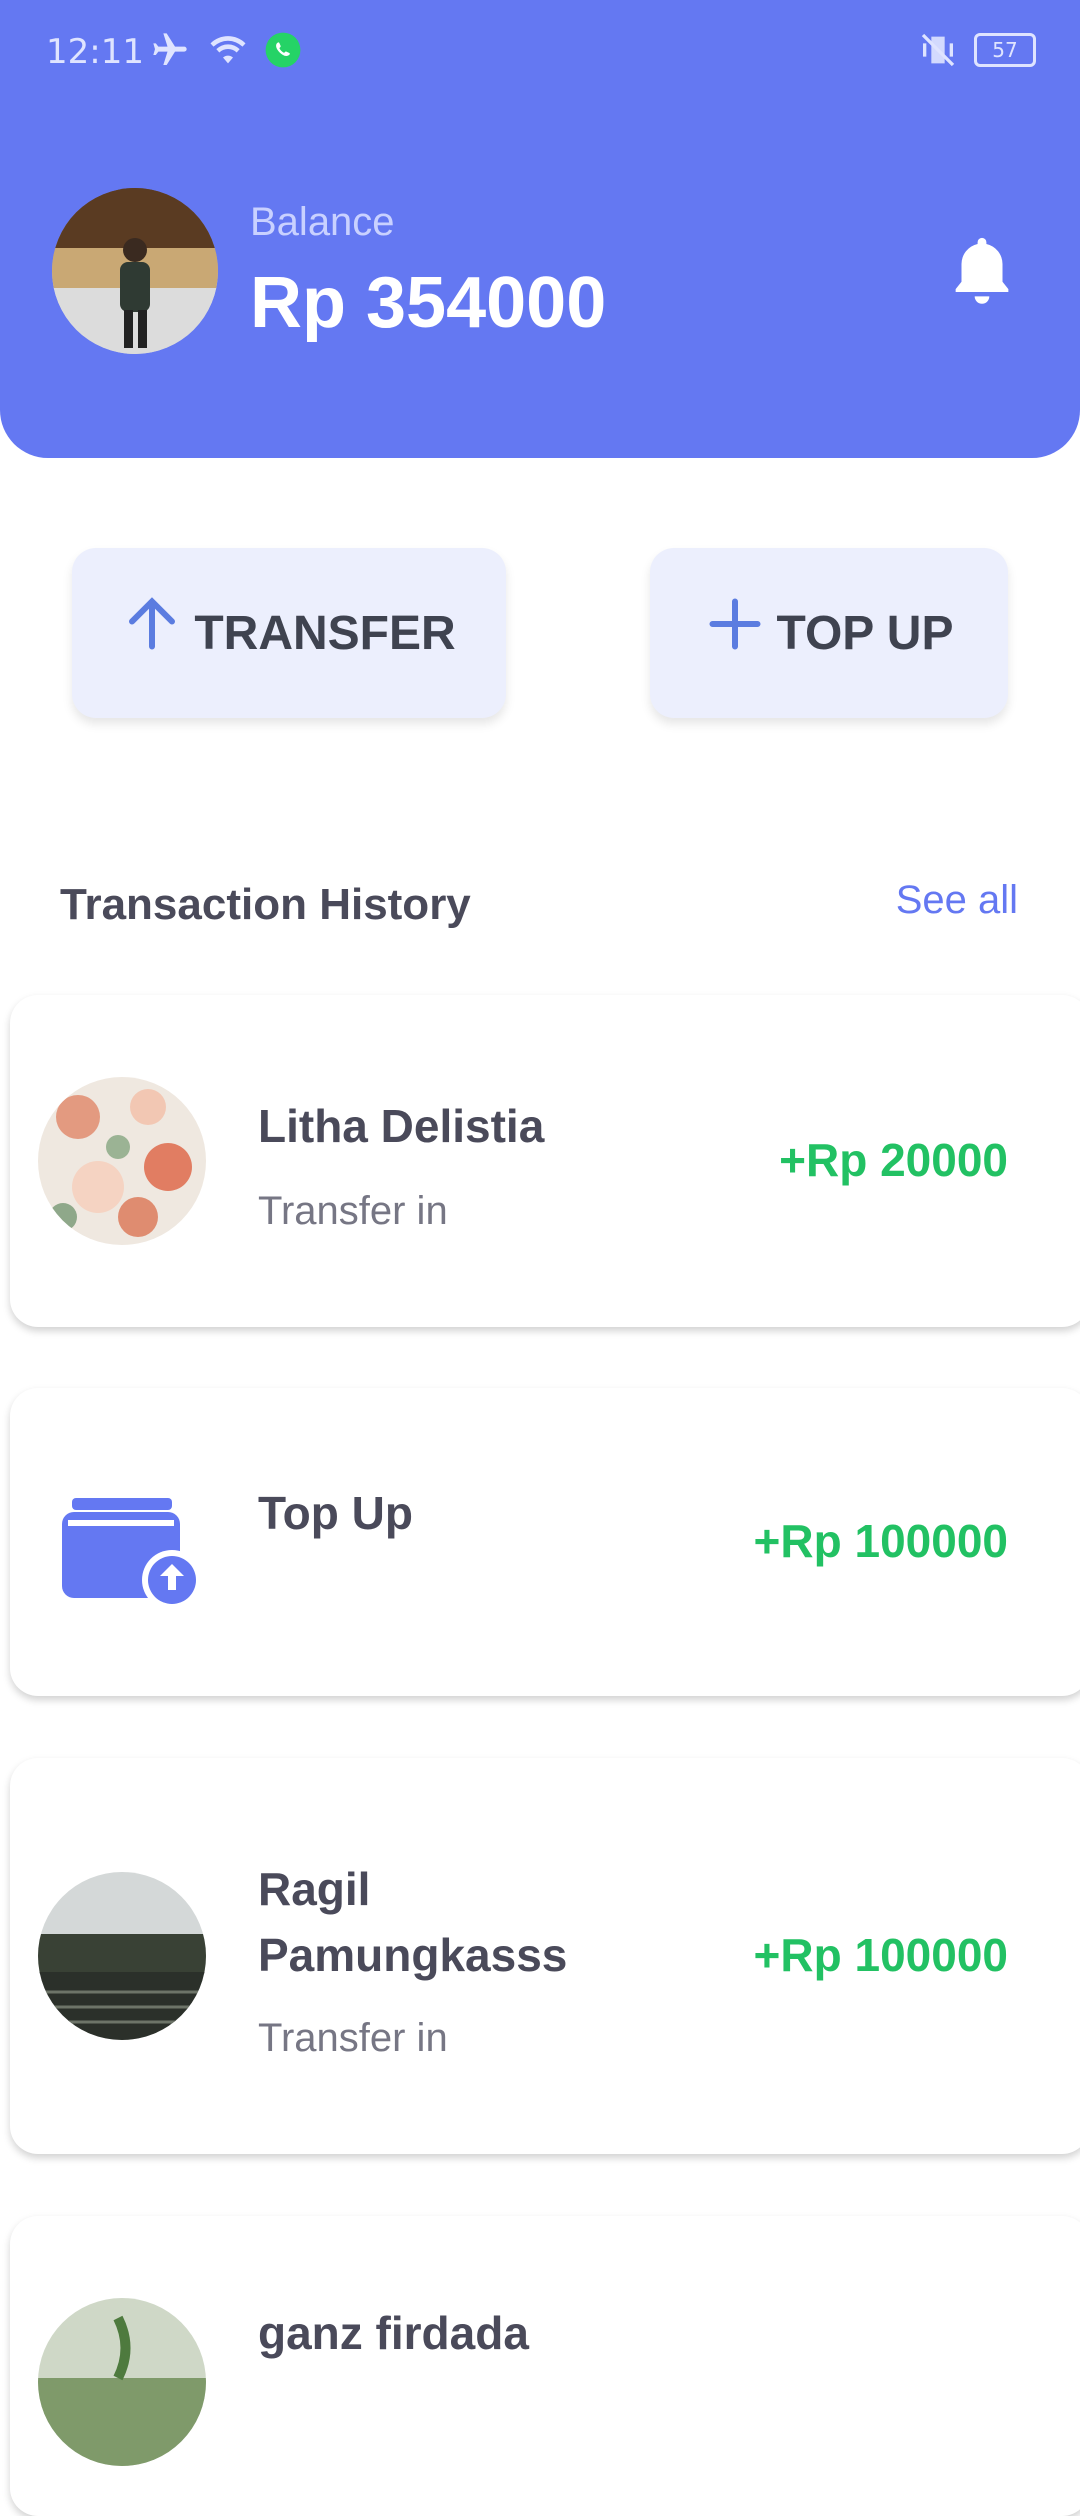 This screenshot has height=2516, width=1080. I want to click on user-avatar, so click(135, 271).